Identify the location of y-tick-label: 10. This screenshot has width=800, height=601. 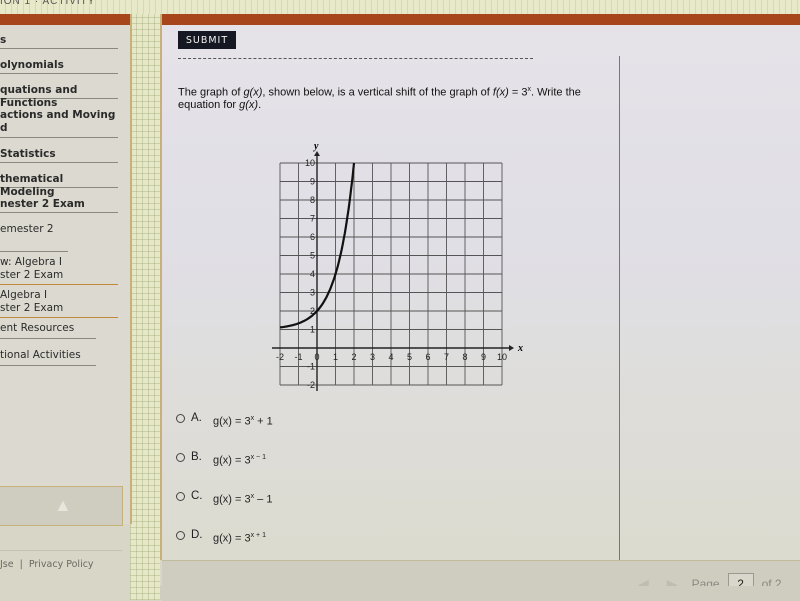
(310, 163).